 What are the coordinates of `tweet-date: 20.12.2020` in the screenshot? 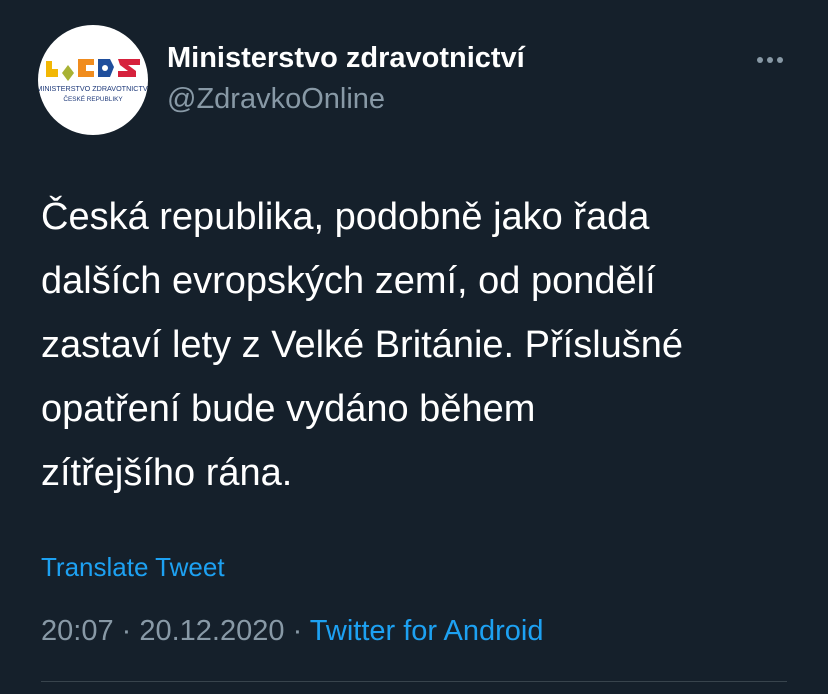 It's located at (211, 631).